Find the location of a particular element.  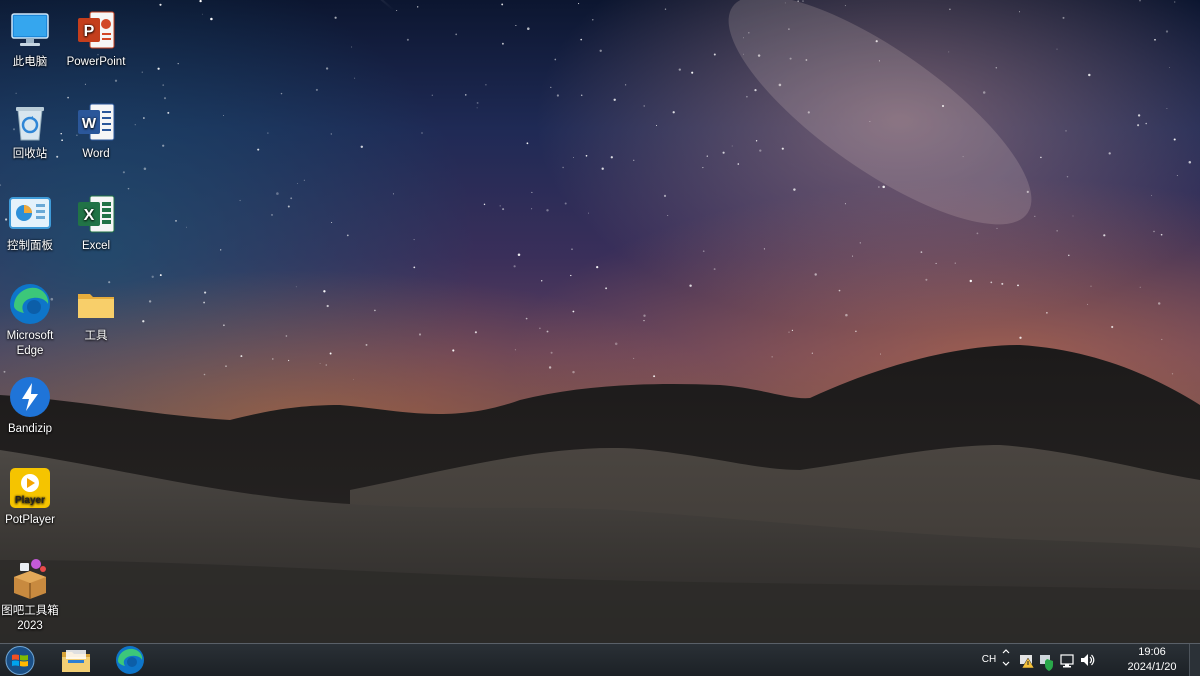

clock: 19:06 2024/1/20 is located at coordinates (1152, 660).